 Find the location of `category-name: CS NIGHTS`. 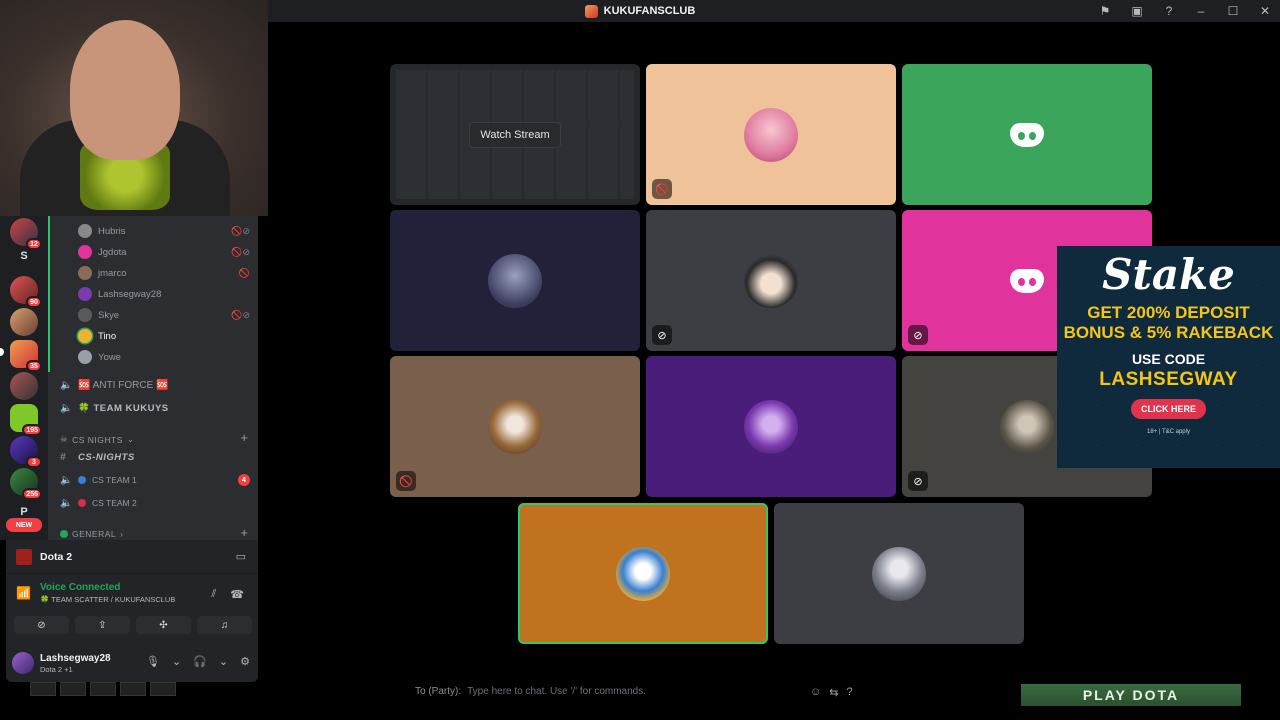

category-name: CS NIGHTS is located at coordinates (97, 439).